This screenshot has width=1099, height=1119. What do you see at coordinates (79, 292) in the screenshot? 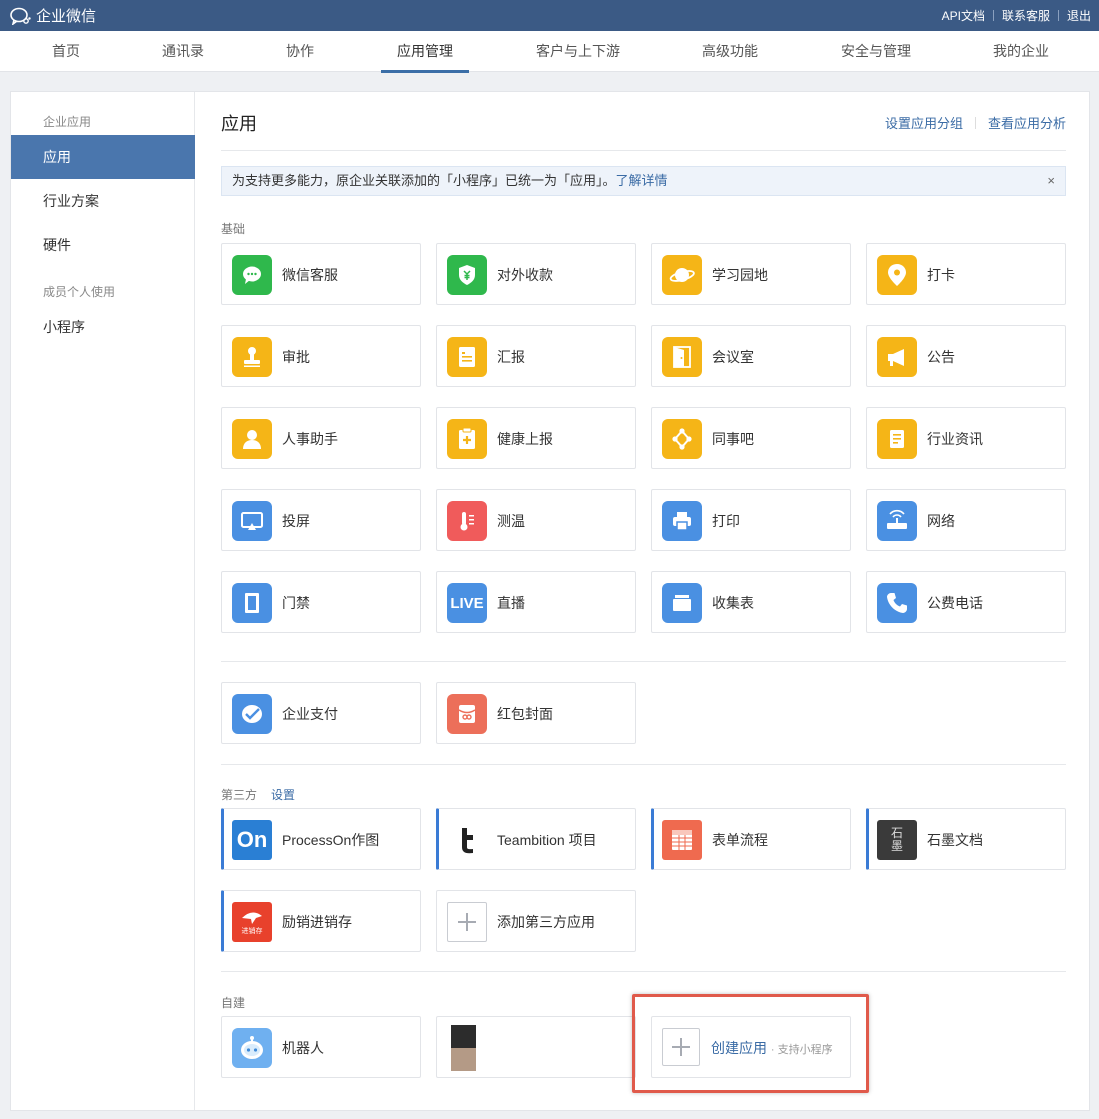
I see `sidebar-group-personal: 成员个人使用` at bounding box center [79, 292].